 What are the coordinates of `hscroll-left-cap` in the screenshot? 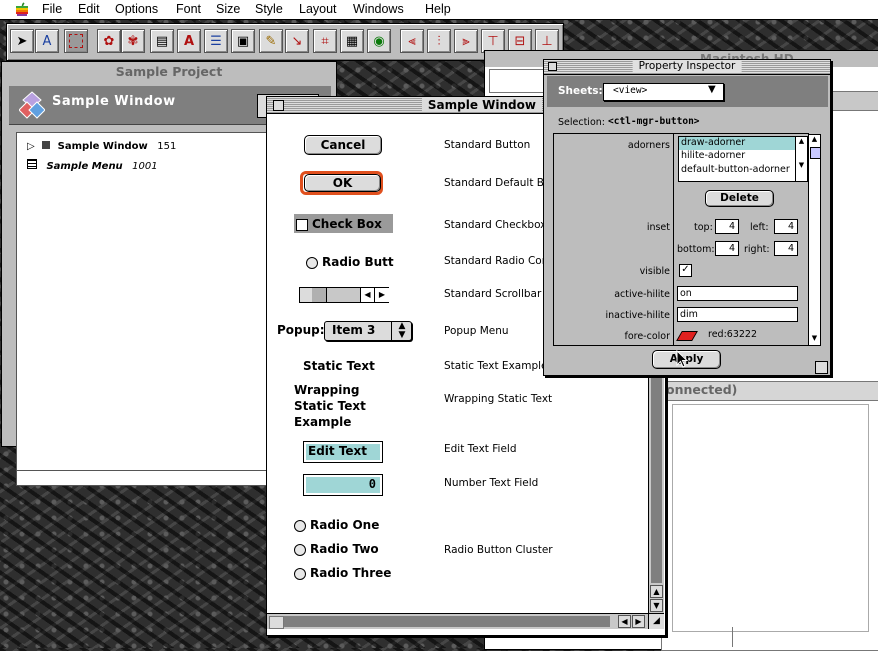 It's located at (276, 622).